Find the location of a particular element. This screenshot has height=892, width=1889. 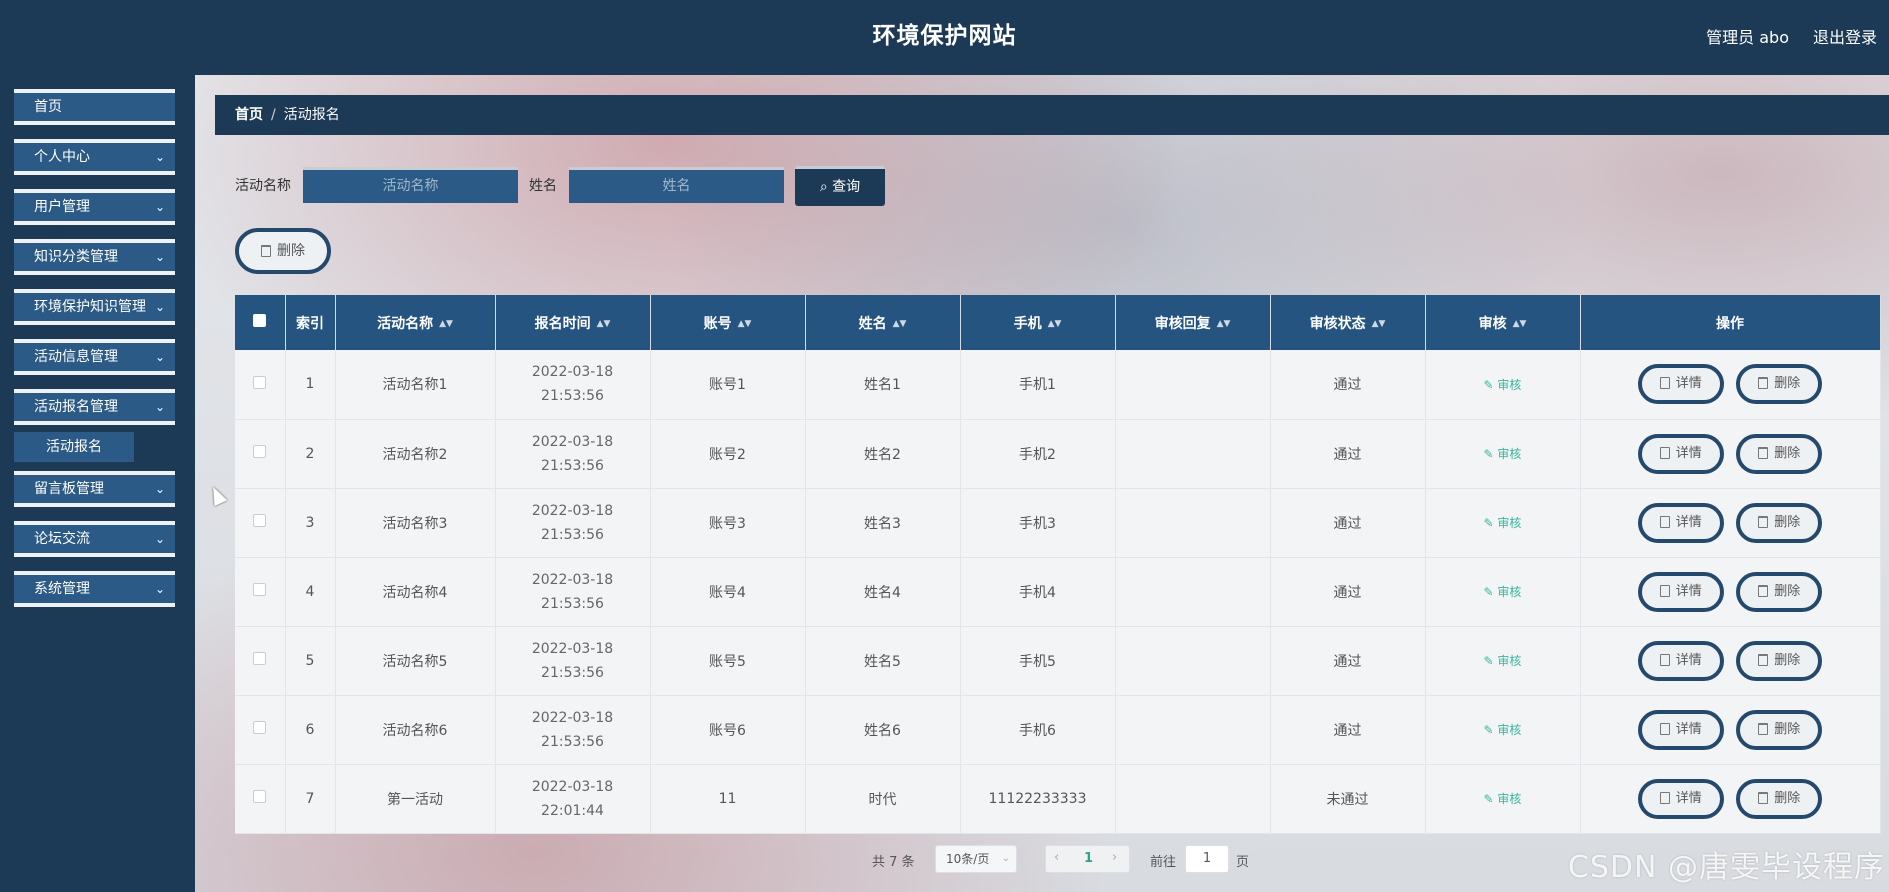

activity-name-label: 活动名称 is located at coordinates (263, 186).